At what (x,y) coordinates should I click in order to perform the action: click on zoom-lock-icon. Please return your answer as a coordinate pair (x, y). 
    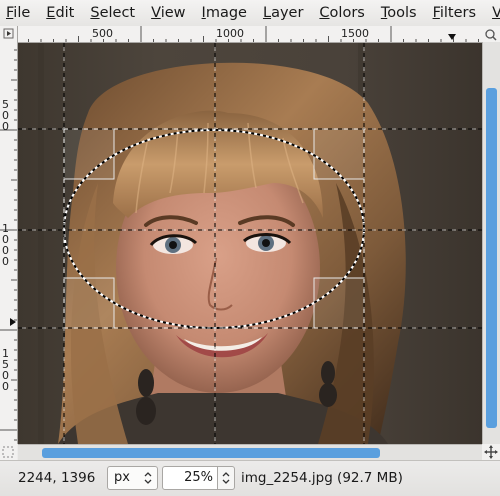
    Looking at the image, I should click on (491, 35).